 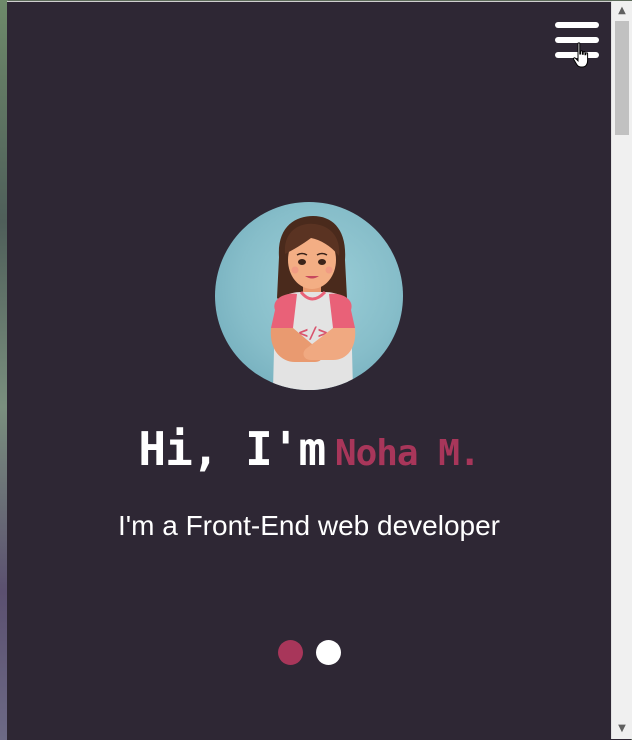 I want to click on carousel-dot-1-active, so click(x=290, y=652).